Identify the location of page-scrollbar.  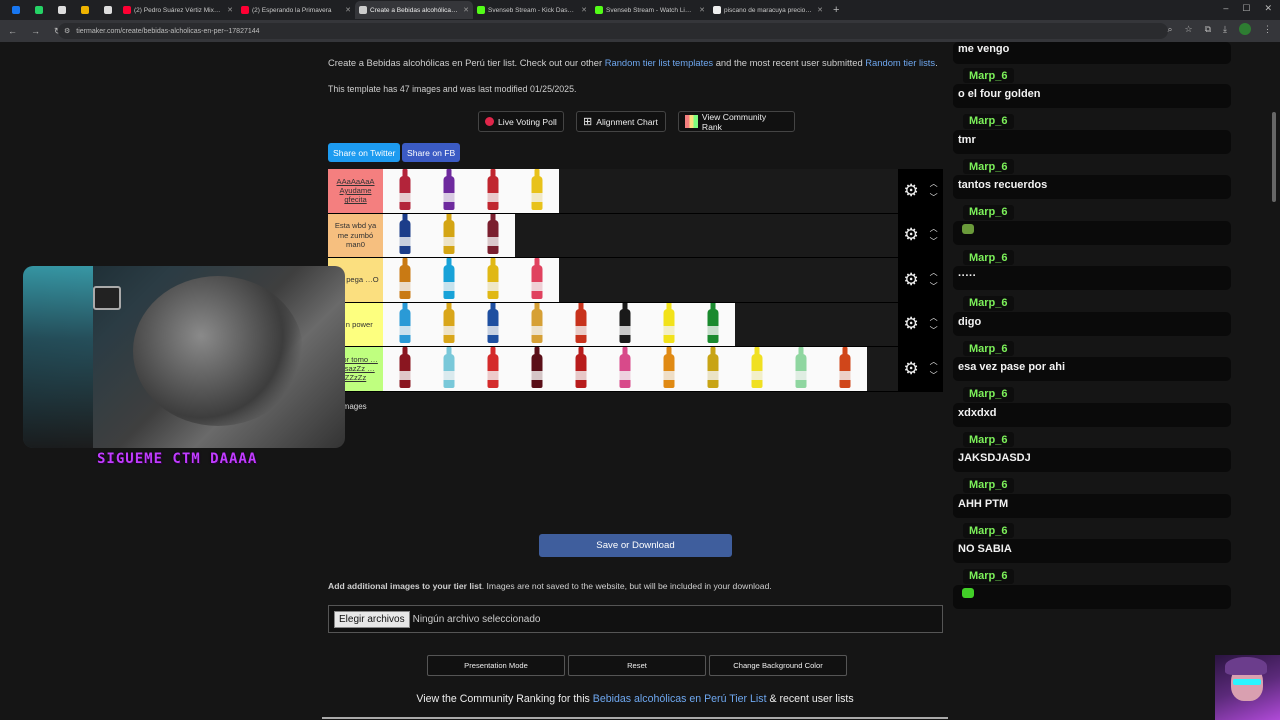
(1274, 157).